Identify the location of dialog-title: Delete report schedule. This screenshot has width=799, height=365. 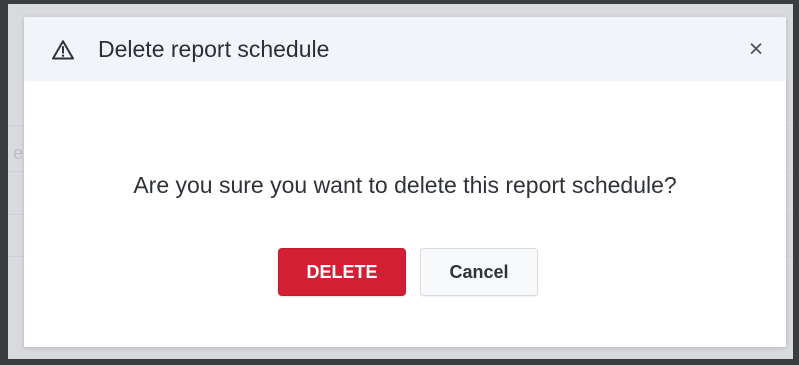
(214, 49).